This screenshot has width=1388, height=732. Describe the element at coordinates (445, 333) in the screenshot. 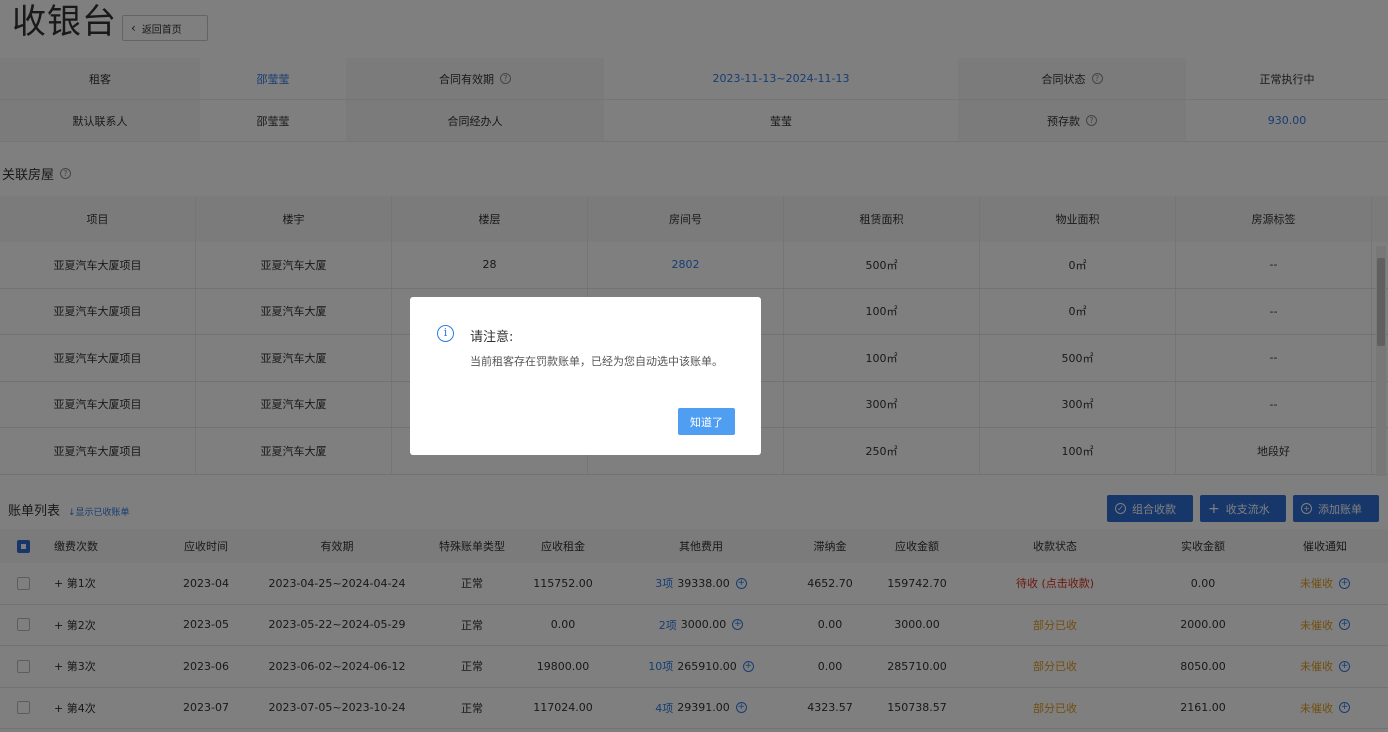

I see `info-icon: i` at that location.